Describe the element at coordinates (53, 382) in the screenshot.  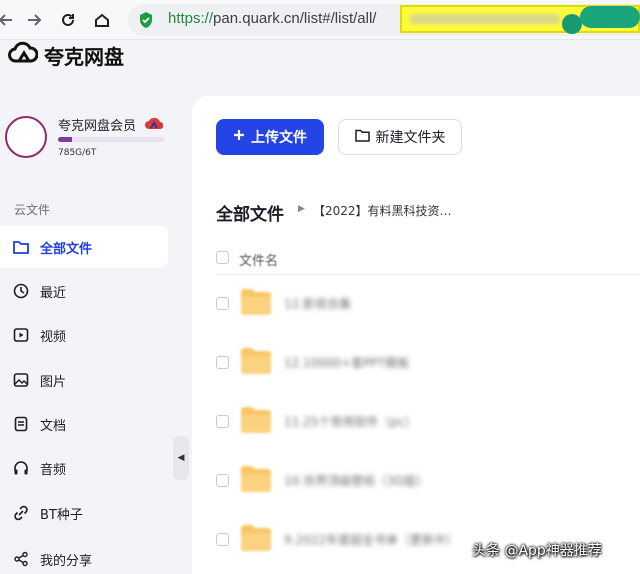
I see `sidebar-item-label: 图片` at that location.